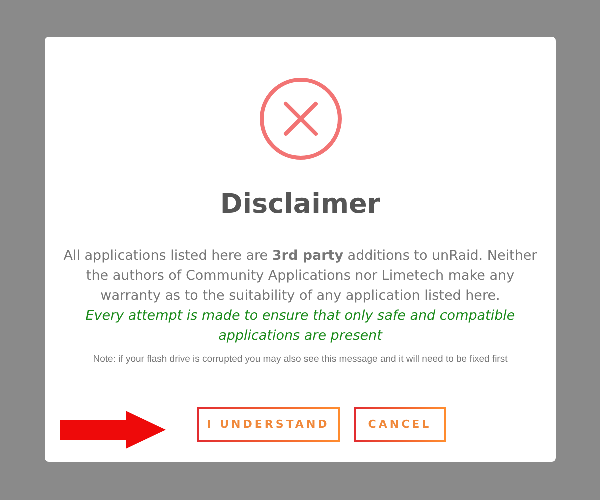  What do you see at coordinates (300, 326) in the screenshot?
I see `safety-notice: Every attempt is made to ensure that only safe and compatible applications are present` at bounding box center [300, 326].